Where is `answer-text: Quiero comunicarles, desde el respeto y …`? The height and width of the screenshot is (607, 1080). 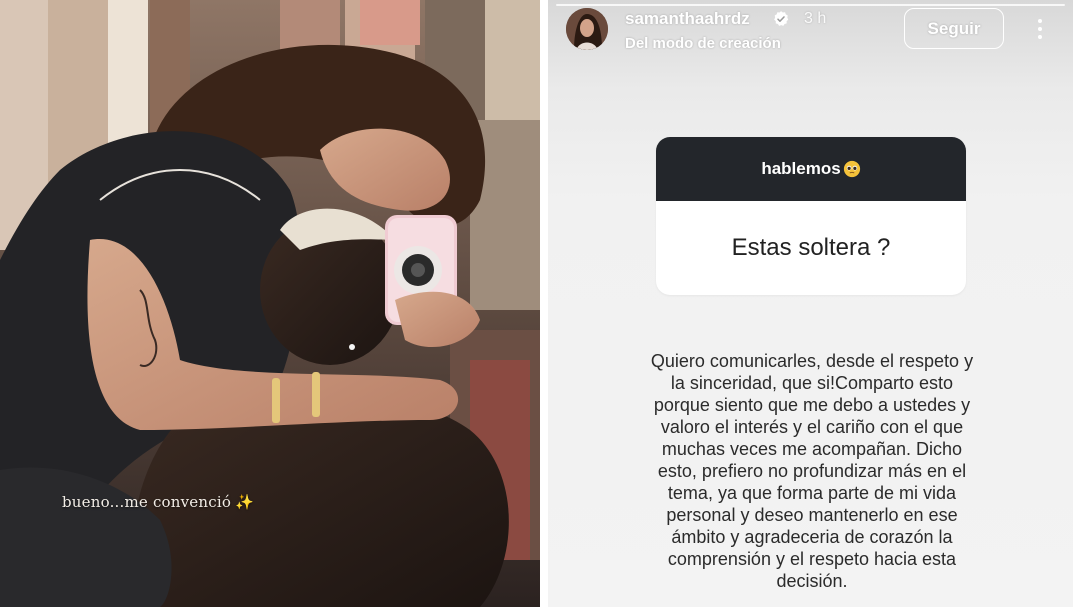 answer-text: Quiero comunicarles, desde el respeto y … is located at coordinates (812, 471).